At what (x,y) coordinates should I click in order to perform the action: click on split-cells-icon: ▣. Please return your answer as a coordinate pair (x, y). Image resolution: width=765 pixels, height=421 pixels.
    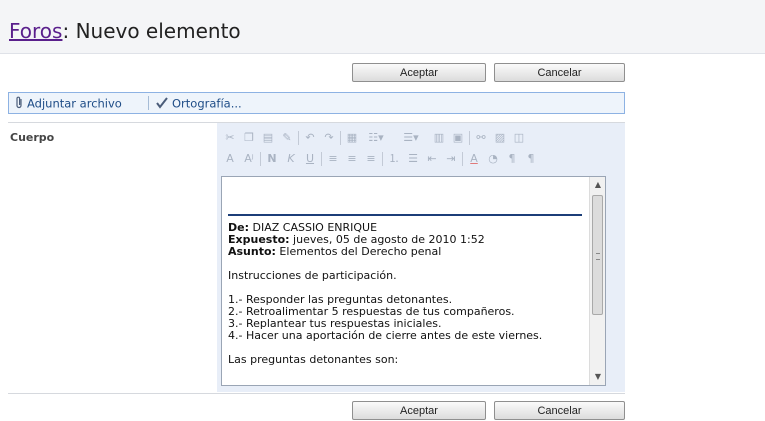
    Looking at the image, I should click on (458, 137).